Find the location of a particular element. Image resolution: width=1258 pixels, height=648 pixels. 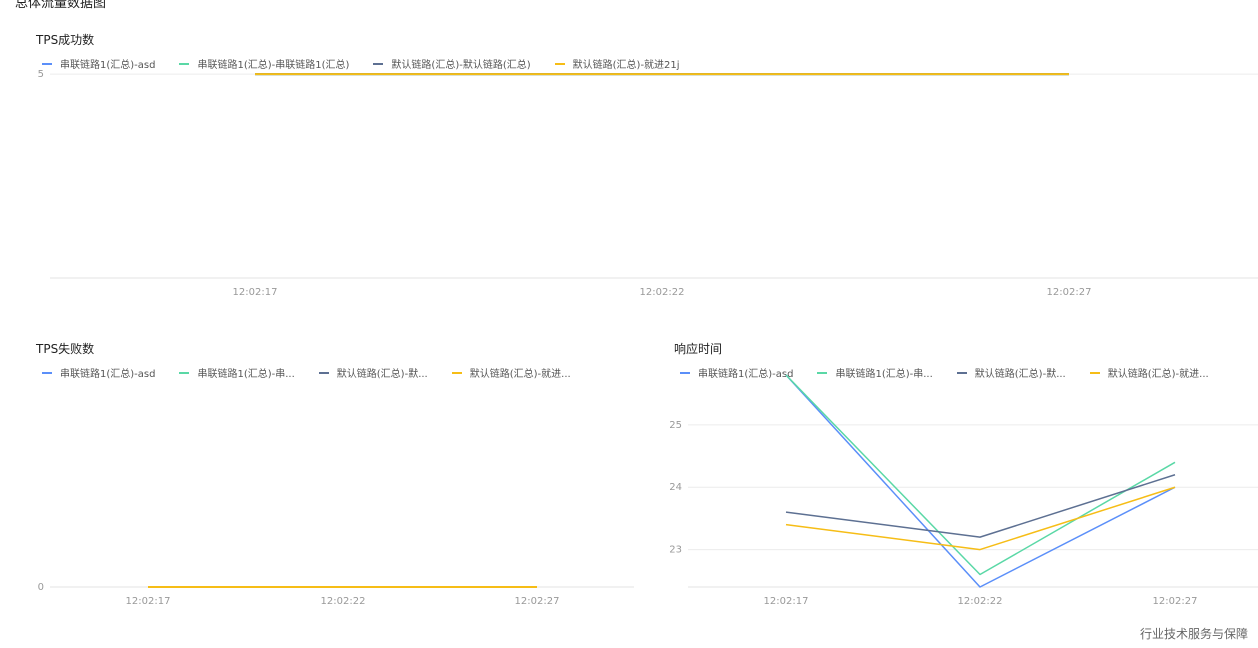

footer-watermark: 行业技术服务与保障 is located at coordinates (1193, 634).